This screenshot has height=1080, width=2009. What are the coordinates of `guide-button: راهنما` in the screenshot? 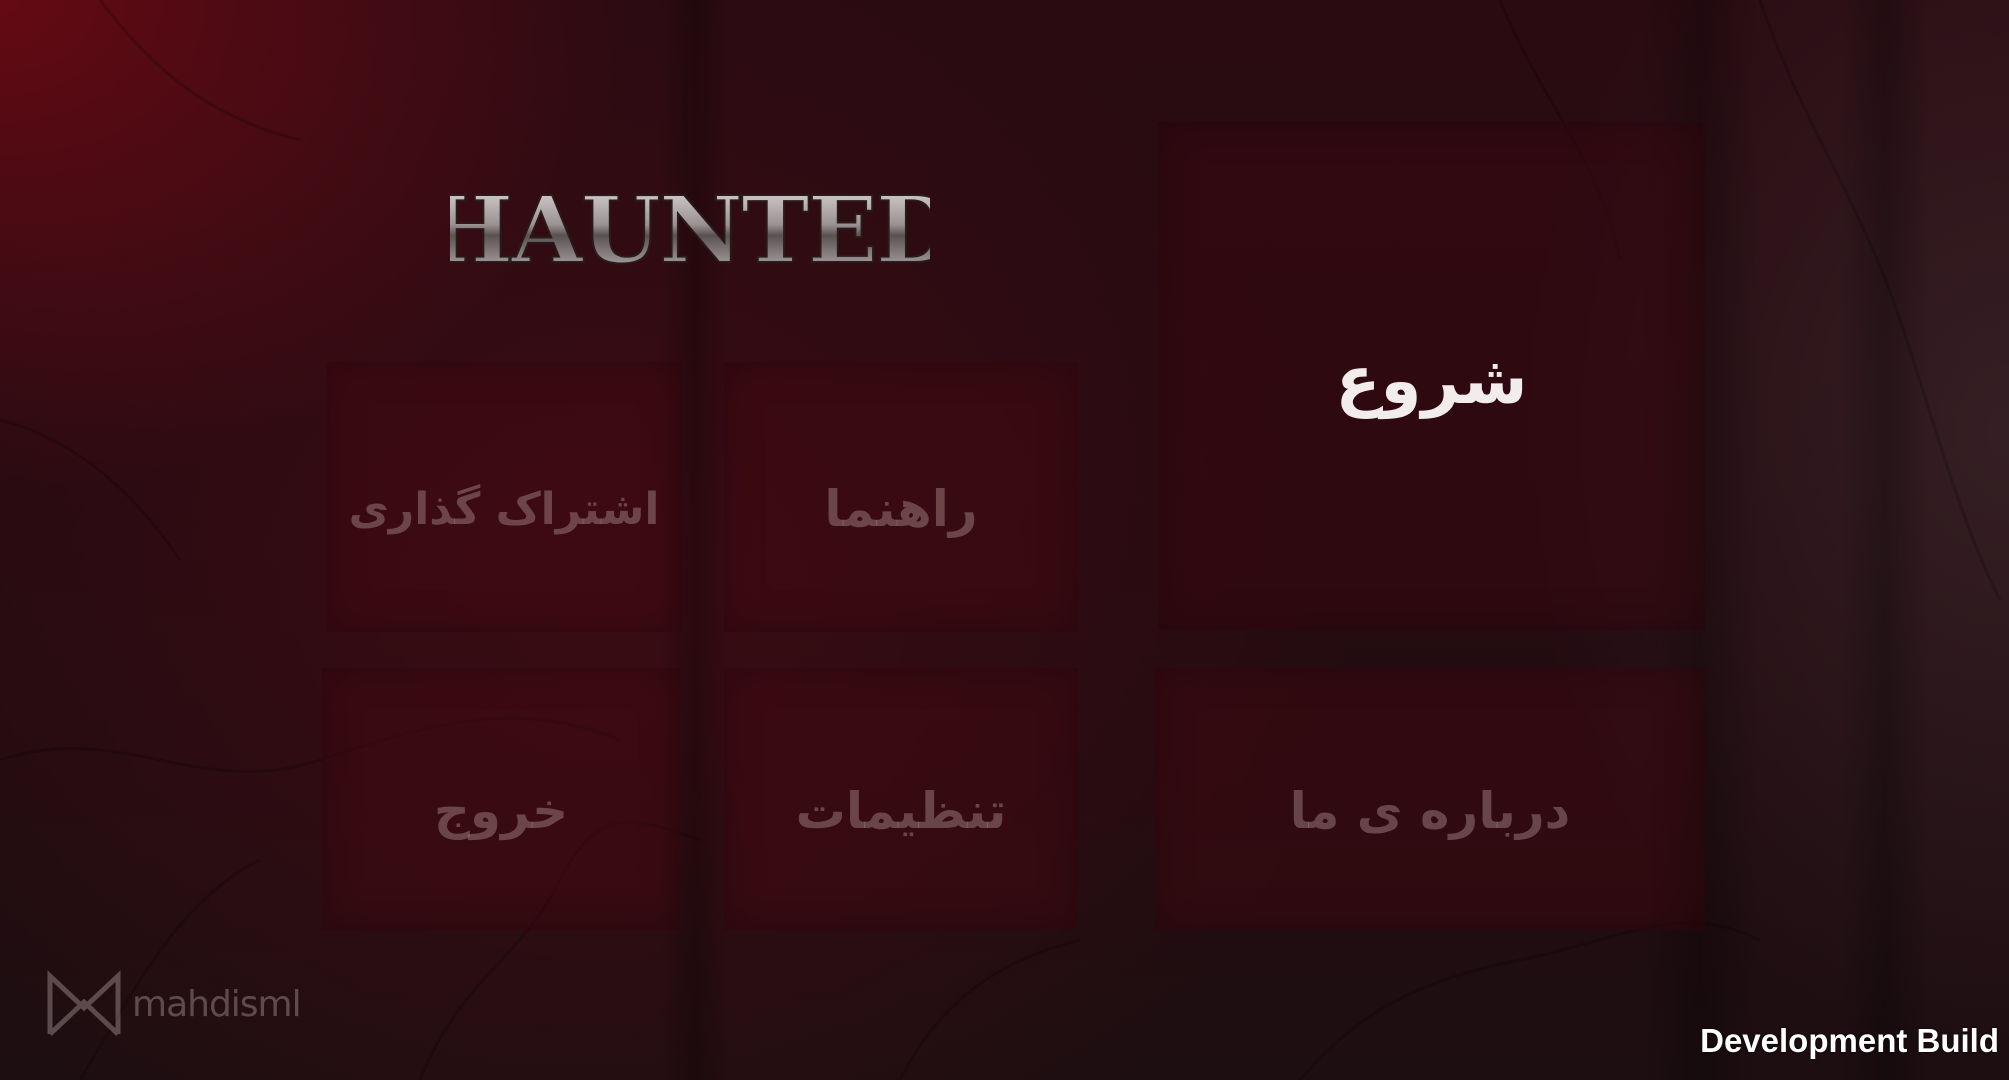 It's located at (901, 497).